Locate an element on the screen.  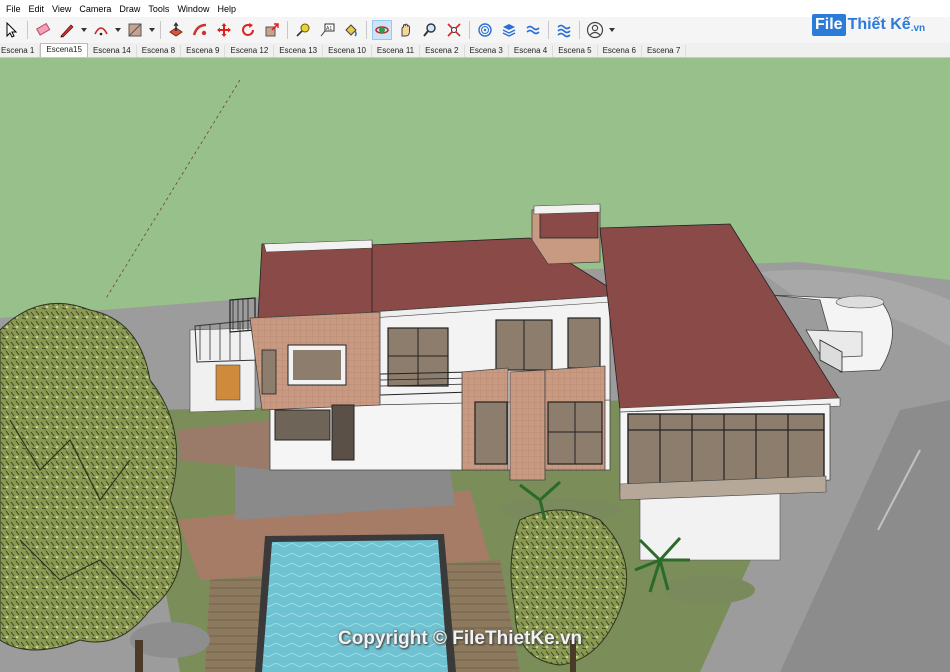
scale-icon is located at coordinates (272, 30).